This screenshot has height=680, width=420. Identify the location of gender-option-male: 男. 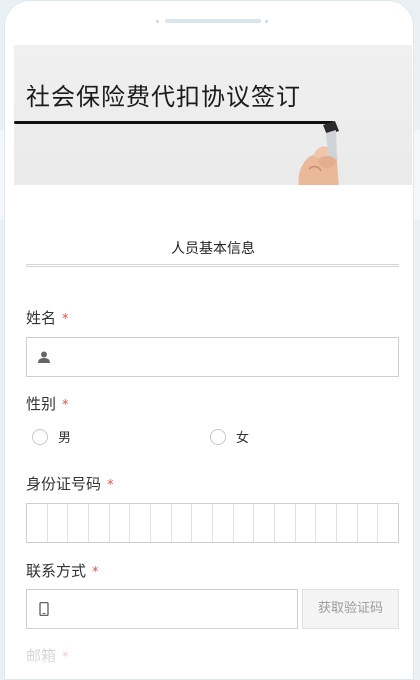
(51, 436).